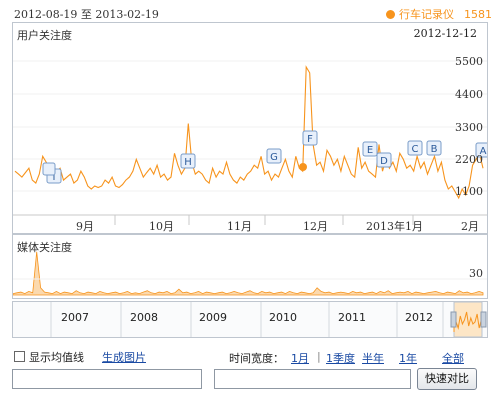 The height and width of the screenshot is (402, 500). What do you see at coordinates (469, 191) in the screenshot?
I see `y-tick-1100: 1100` at bounding box center [469, 191].